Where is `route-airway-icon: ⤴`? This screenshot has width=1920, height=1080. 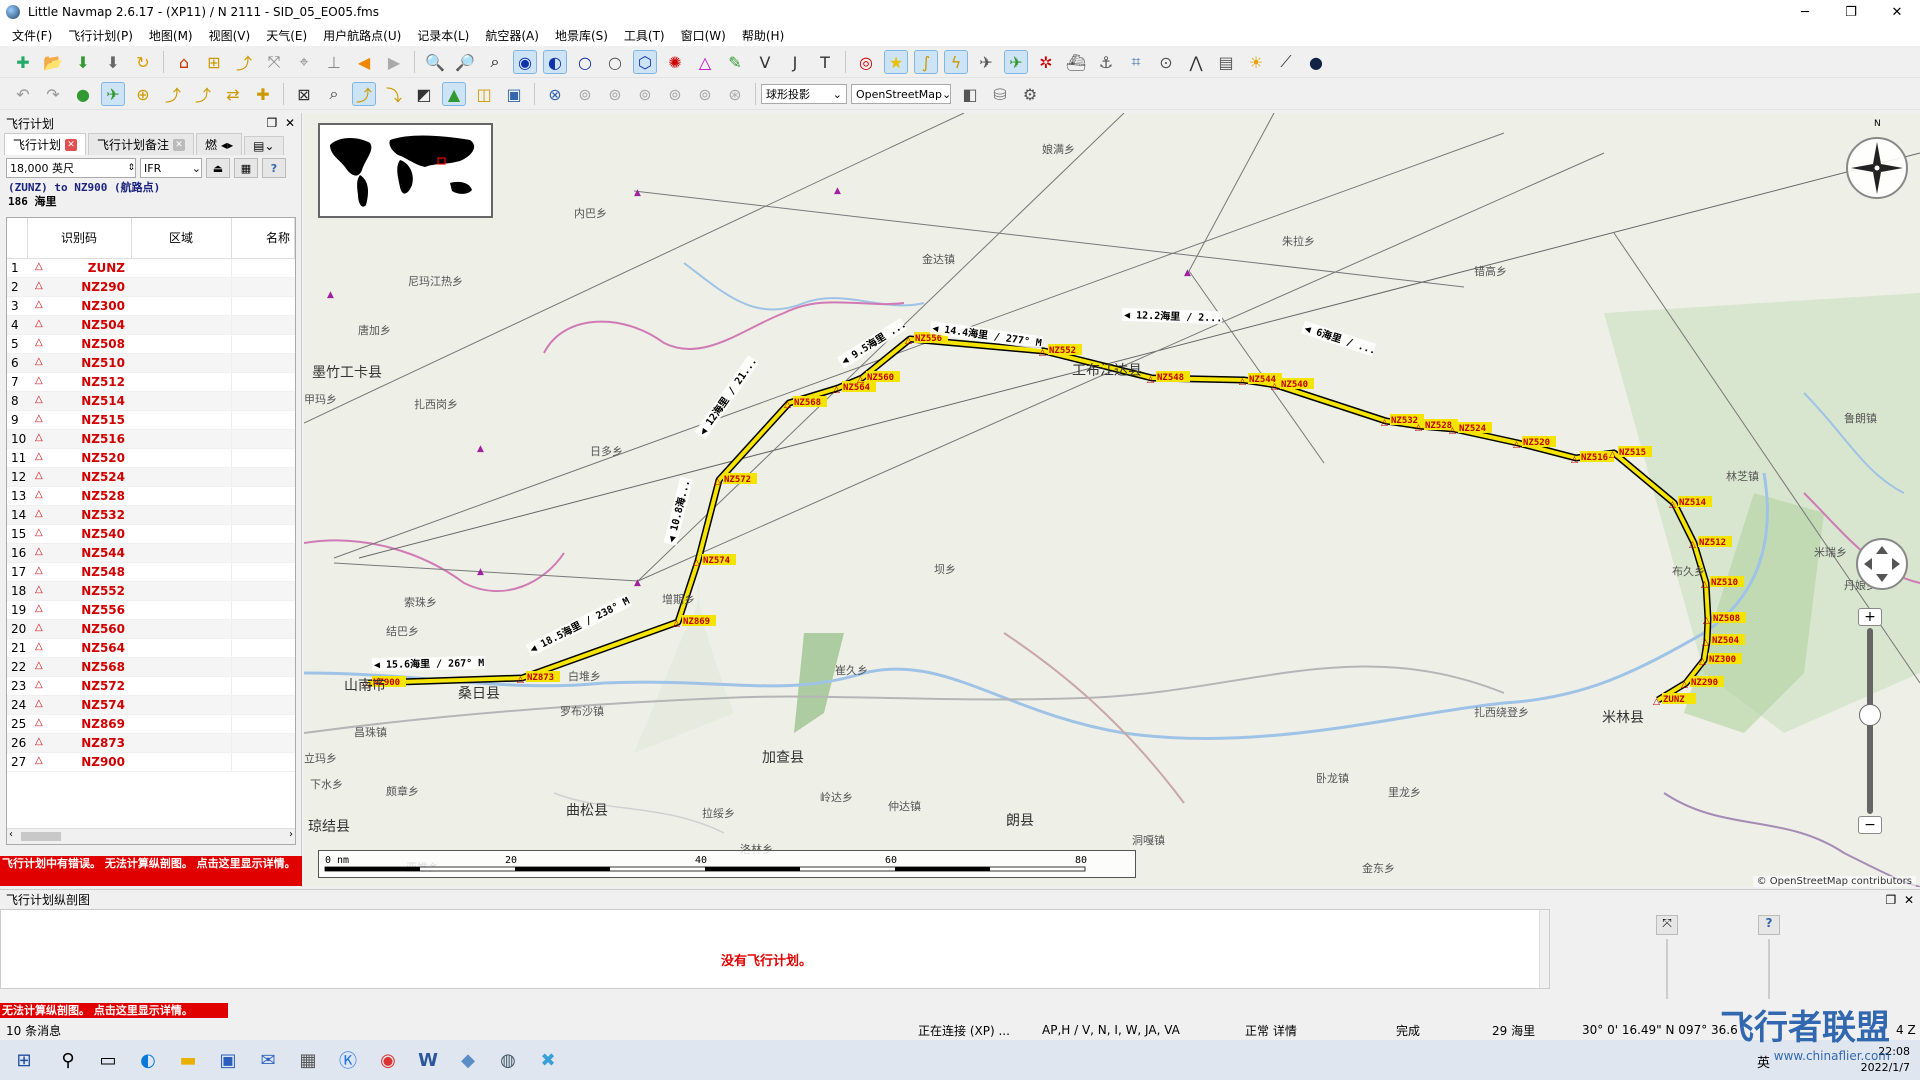 route-airway-icon: ⤴ is located at coordinates (203, 94).